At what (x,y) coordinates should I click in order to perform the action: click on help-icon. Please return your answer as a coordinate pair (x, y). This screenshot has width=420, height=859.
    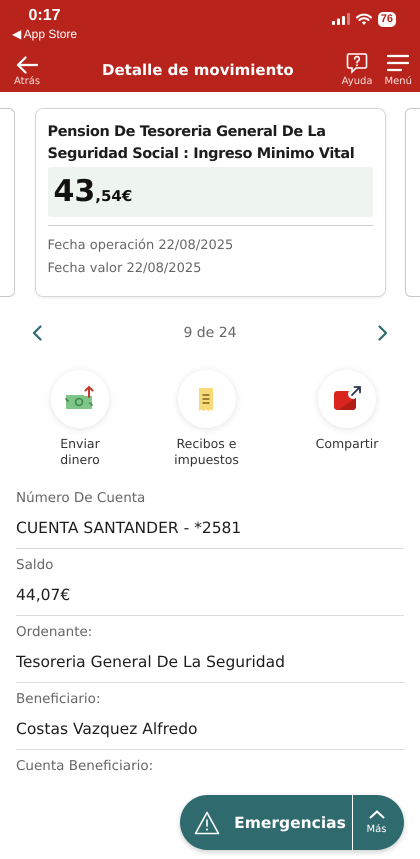
    Looking at the image, I should click on (357, 63).